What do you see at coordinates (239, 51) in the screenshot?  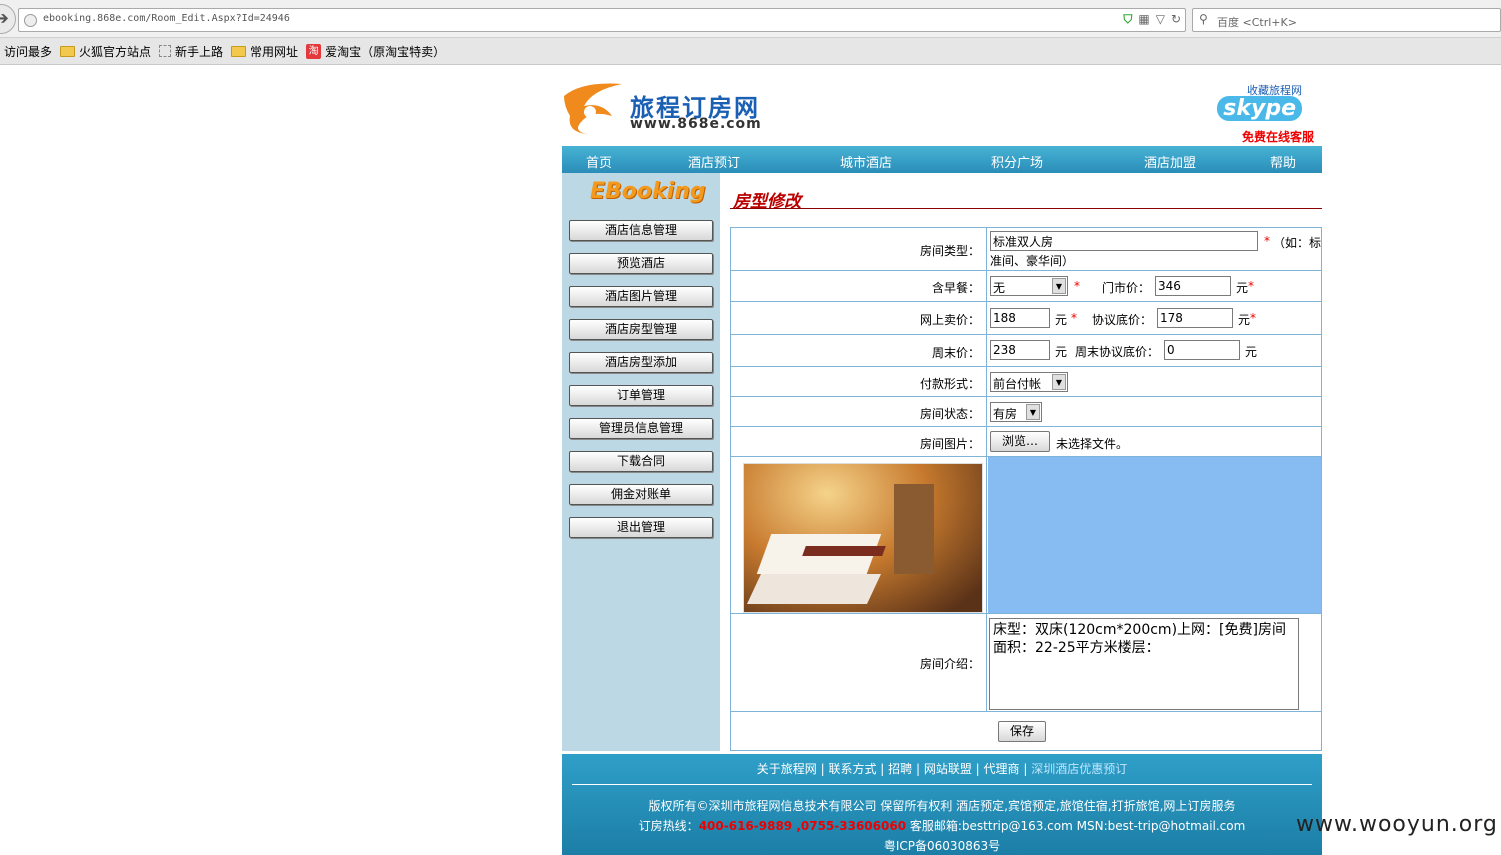 I see `folder-icon` at bounding box center [239, 51].